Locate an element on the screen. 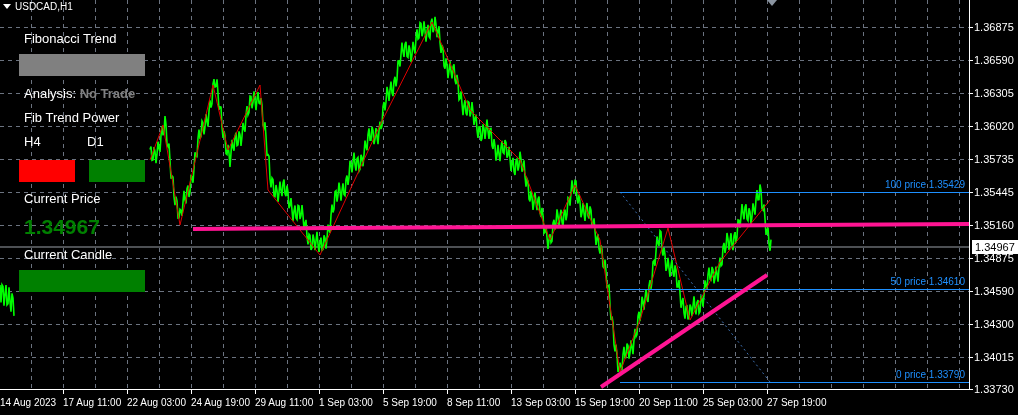 This screenshot has height=415, width=1018. time-axis-label: 8 Sep 11:00 is located at coordinates (474, 403).